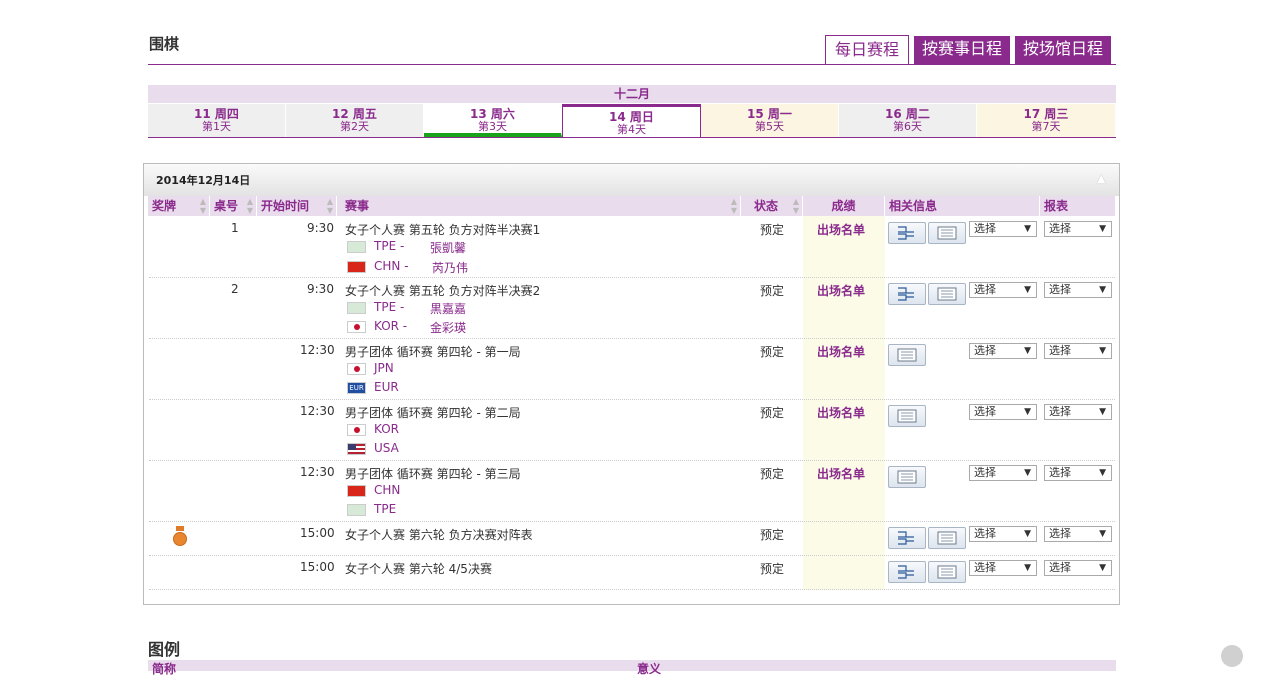 The height and width of the screenshot is (677, 1264). What do you see at coordinates (320, 289) in the screenshot?
I see `start-time: 9:30` at bounding box center [320, 289].